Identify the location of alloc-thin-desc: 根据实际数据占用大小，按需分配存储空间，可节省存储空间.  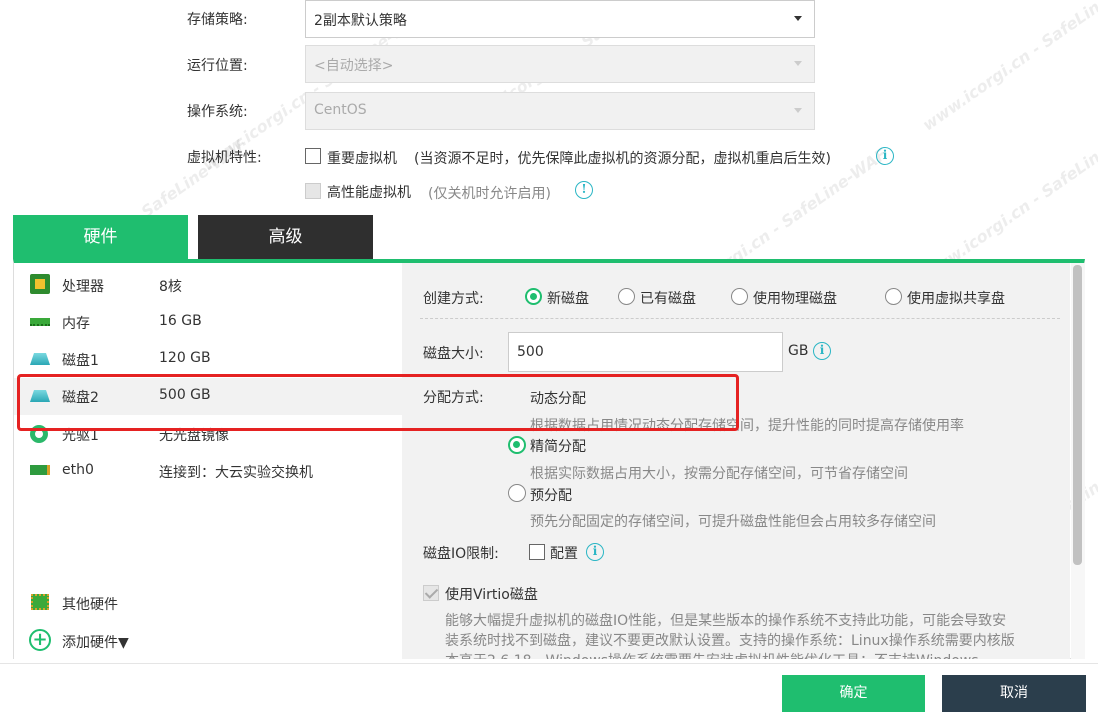
(719, 474).